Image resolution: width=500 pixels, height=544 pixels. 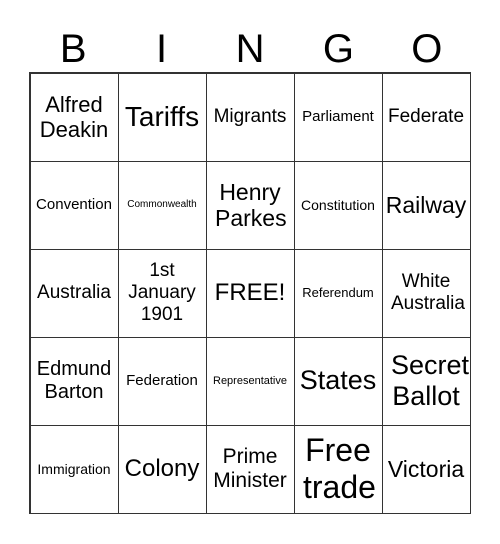 I want to click on bingo-cell-text: Representative, so click(x=250, y=380).